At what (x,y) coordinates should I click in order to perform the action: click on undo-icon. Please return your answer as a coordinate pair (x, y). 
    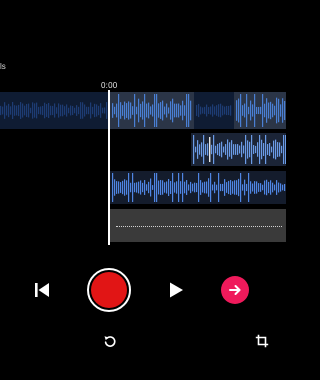
    Looking at the image, I should click on (110, 341).